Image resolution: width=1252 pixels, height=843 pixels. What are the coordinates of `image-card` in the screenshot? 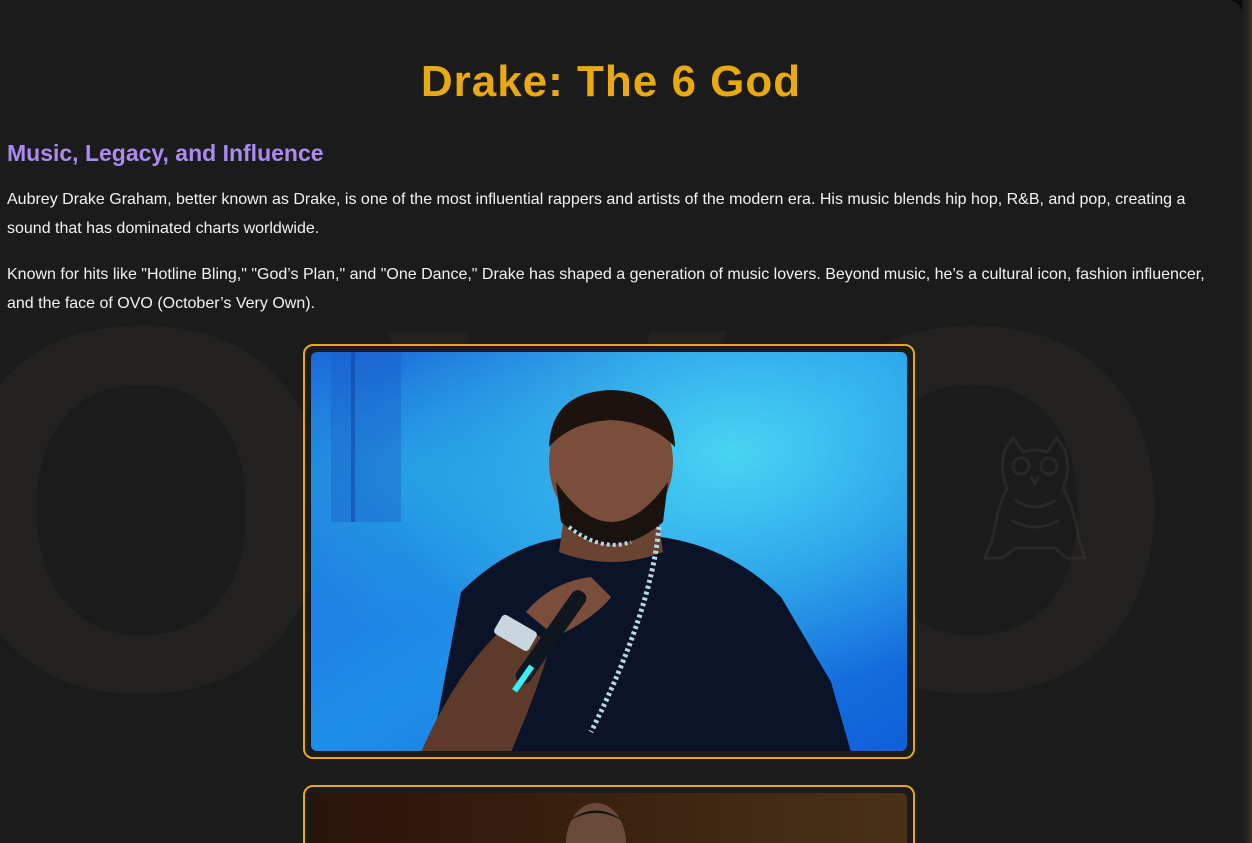 It's located at (609, 814).